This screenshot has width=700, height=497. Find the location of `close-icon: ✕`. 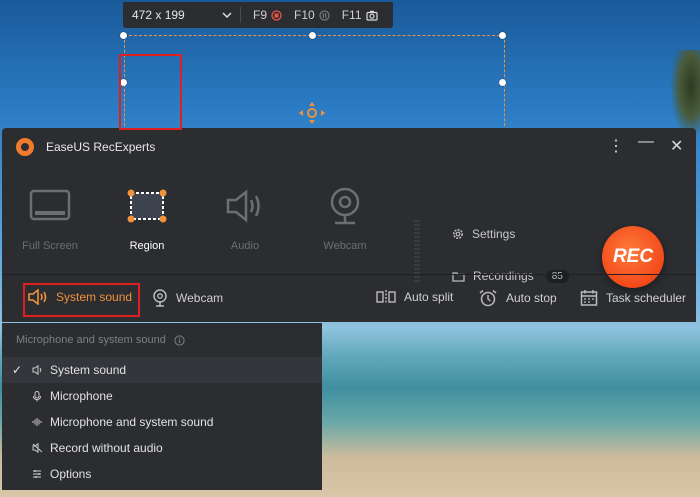

close-icon: ✕ is located at coordinates (676, 146).